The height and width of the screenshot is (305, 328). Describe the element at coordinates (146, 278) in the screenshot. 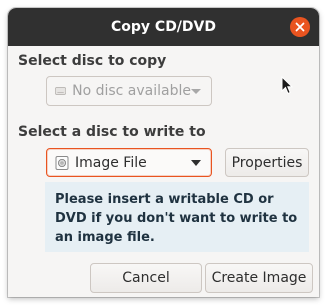

I see `cancel-button: Cancel` at that location.